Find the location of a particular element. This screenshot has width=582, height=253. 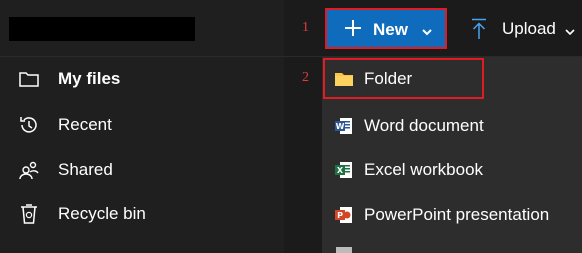

sidebar-item-recycle-bin: Recycle bin is located at coordinates (142, 214).